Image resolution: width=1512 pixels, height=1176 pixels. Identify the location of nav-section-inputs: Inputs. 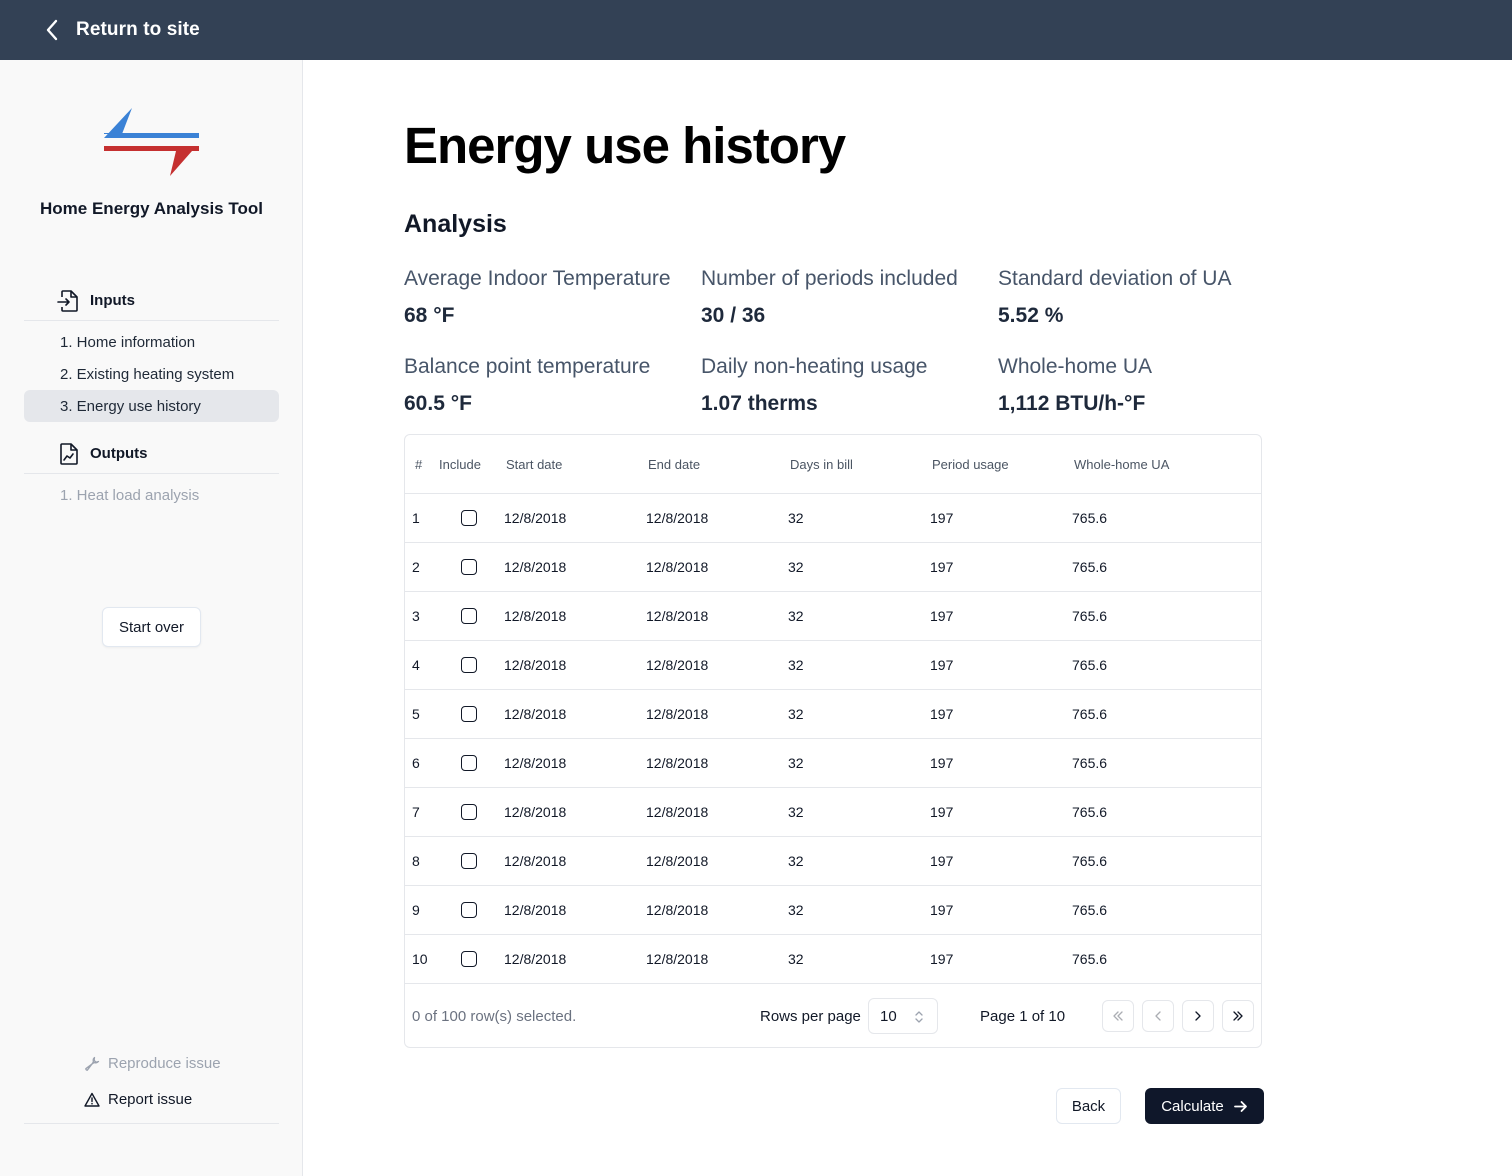
(151, 301).